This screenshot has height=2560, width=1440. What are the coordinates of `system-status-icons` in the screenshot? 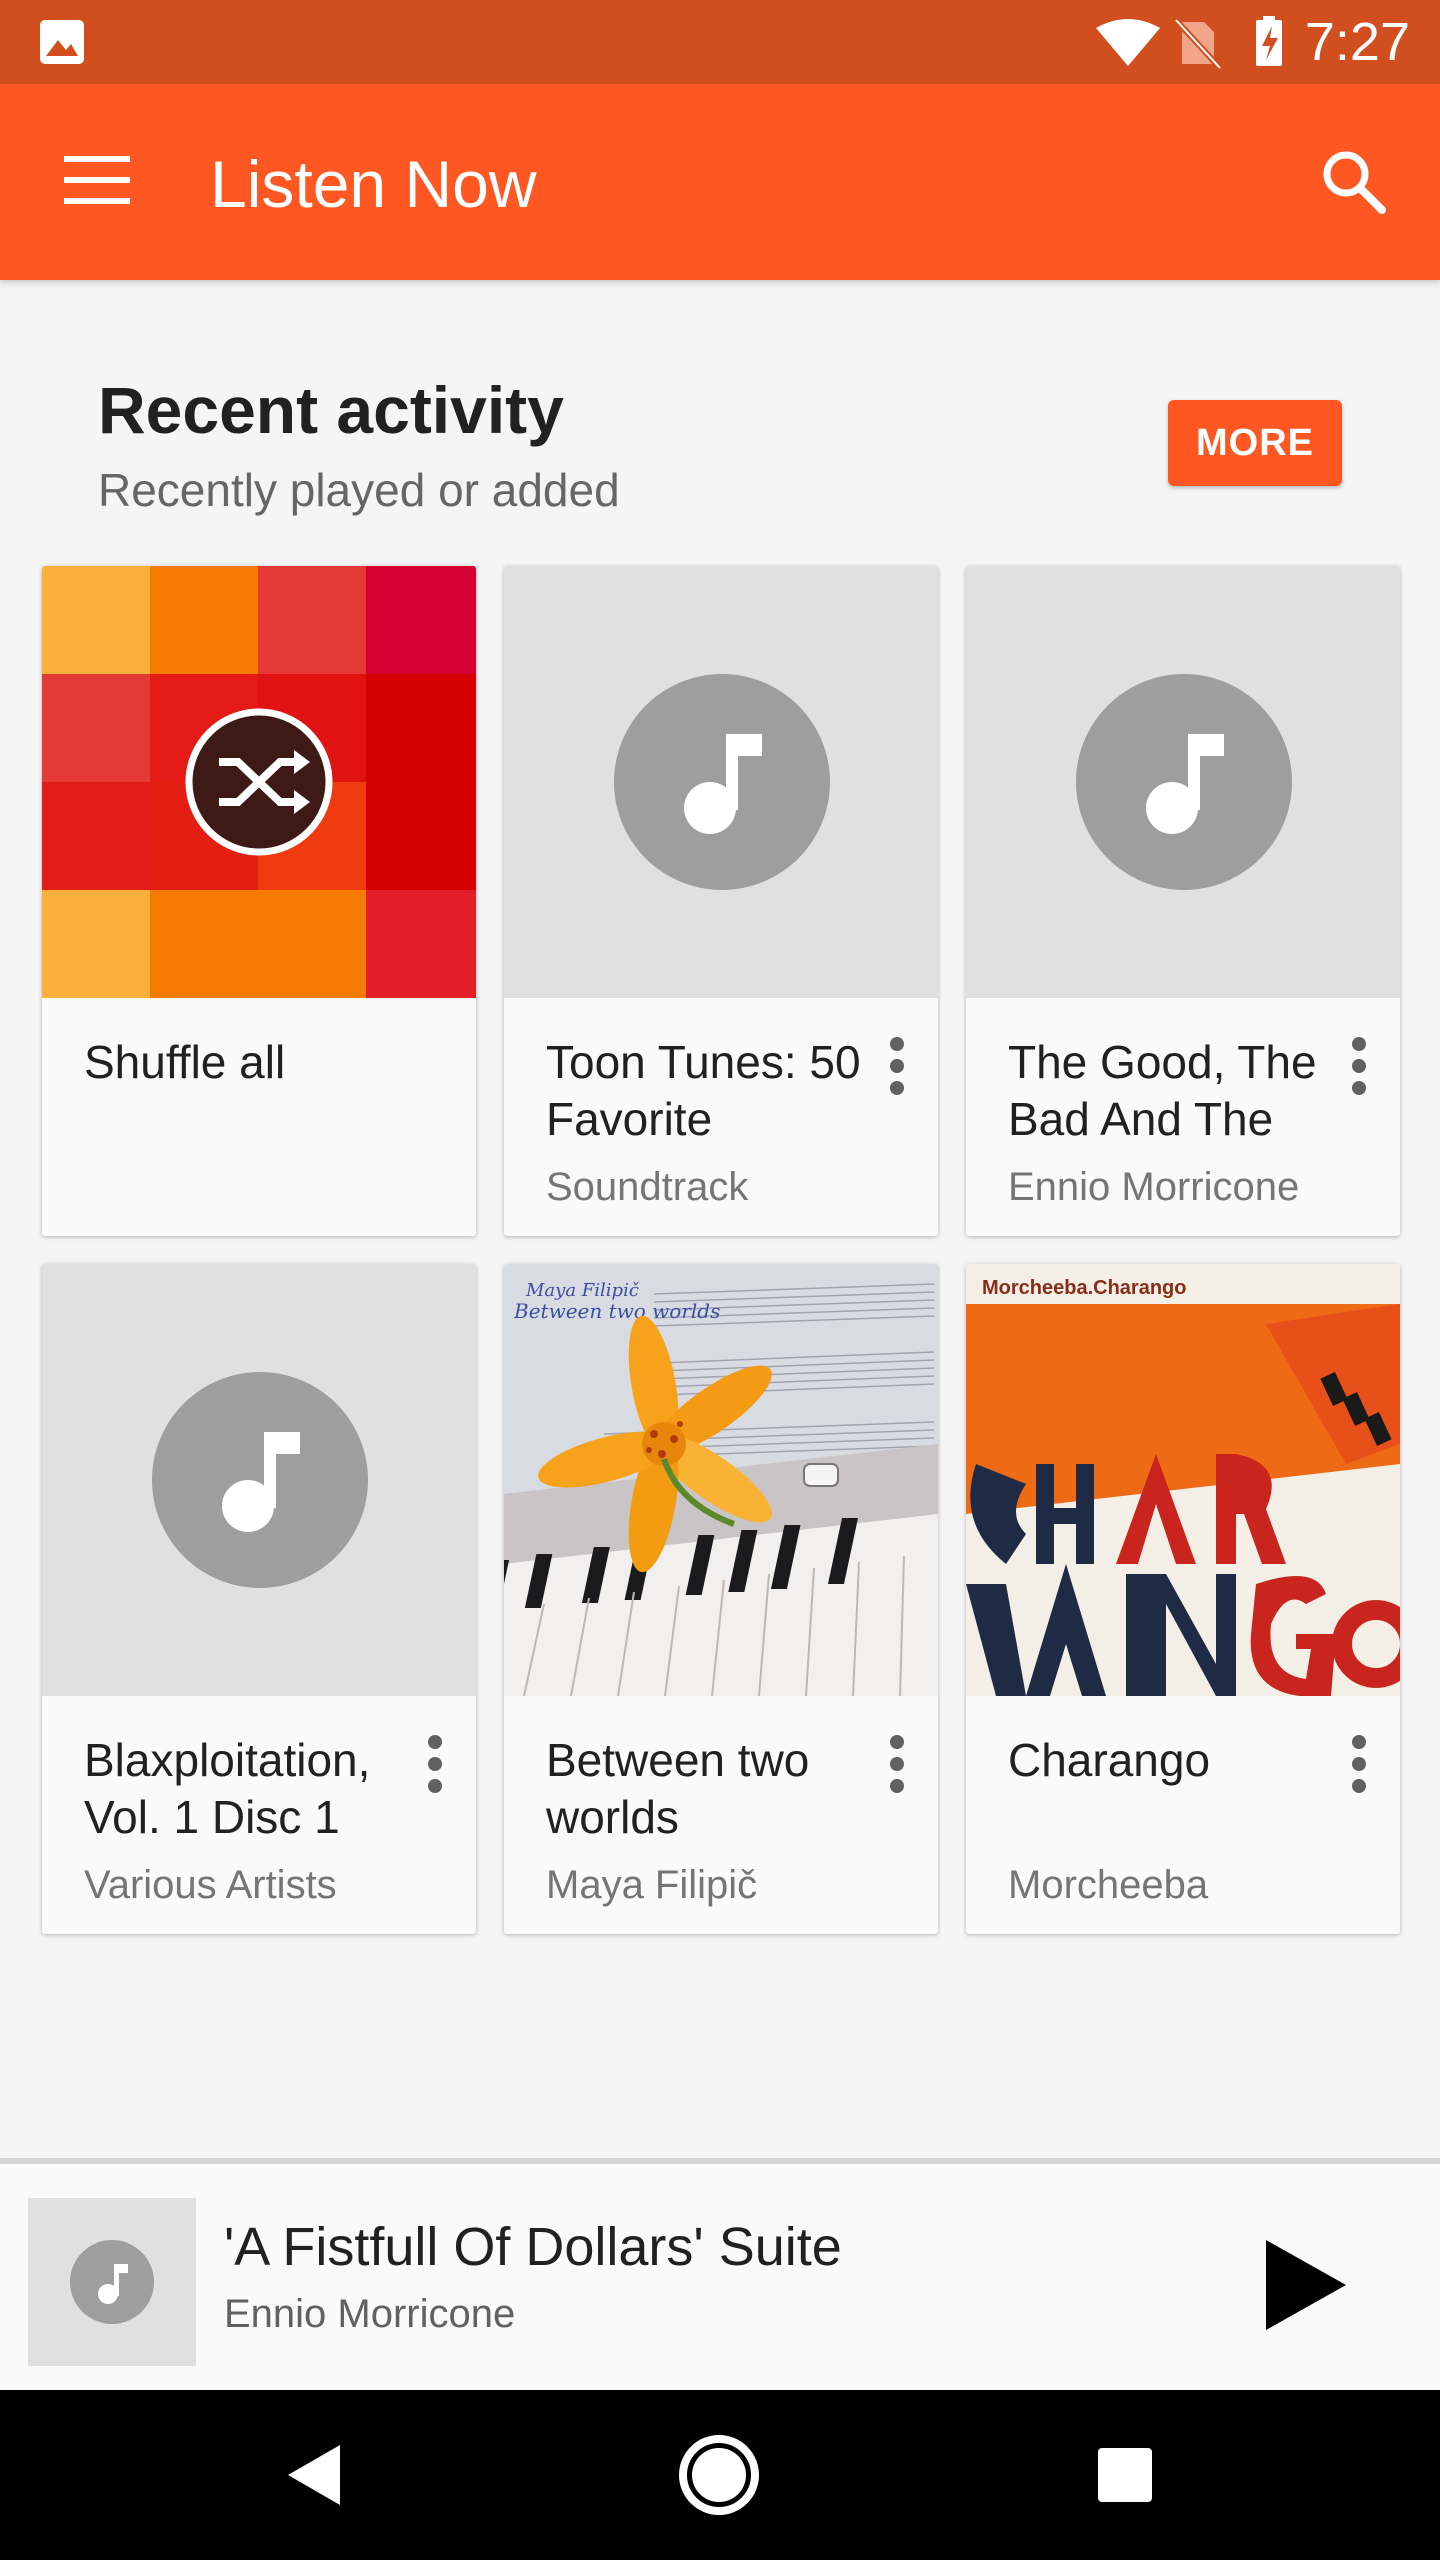 It's located at (1190, 44).